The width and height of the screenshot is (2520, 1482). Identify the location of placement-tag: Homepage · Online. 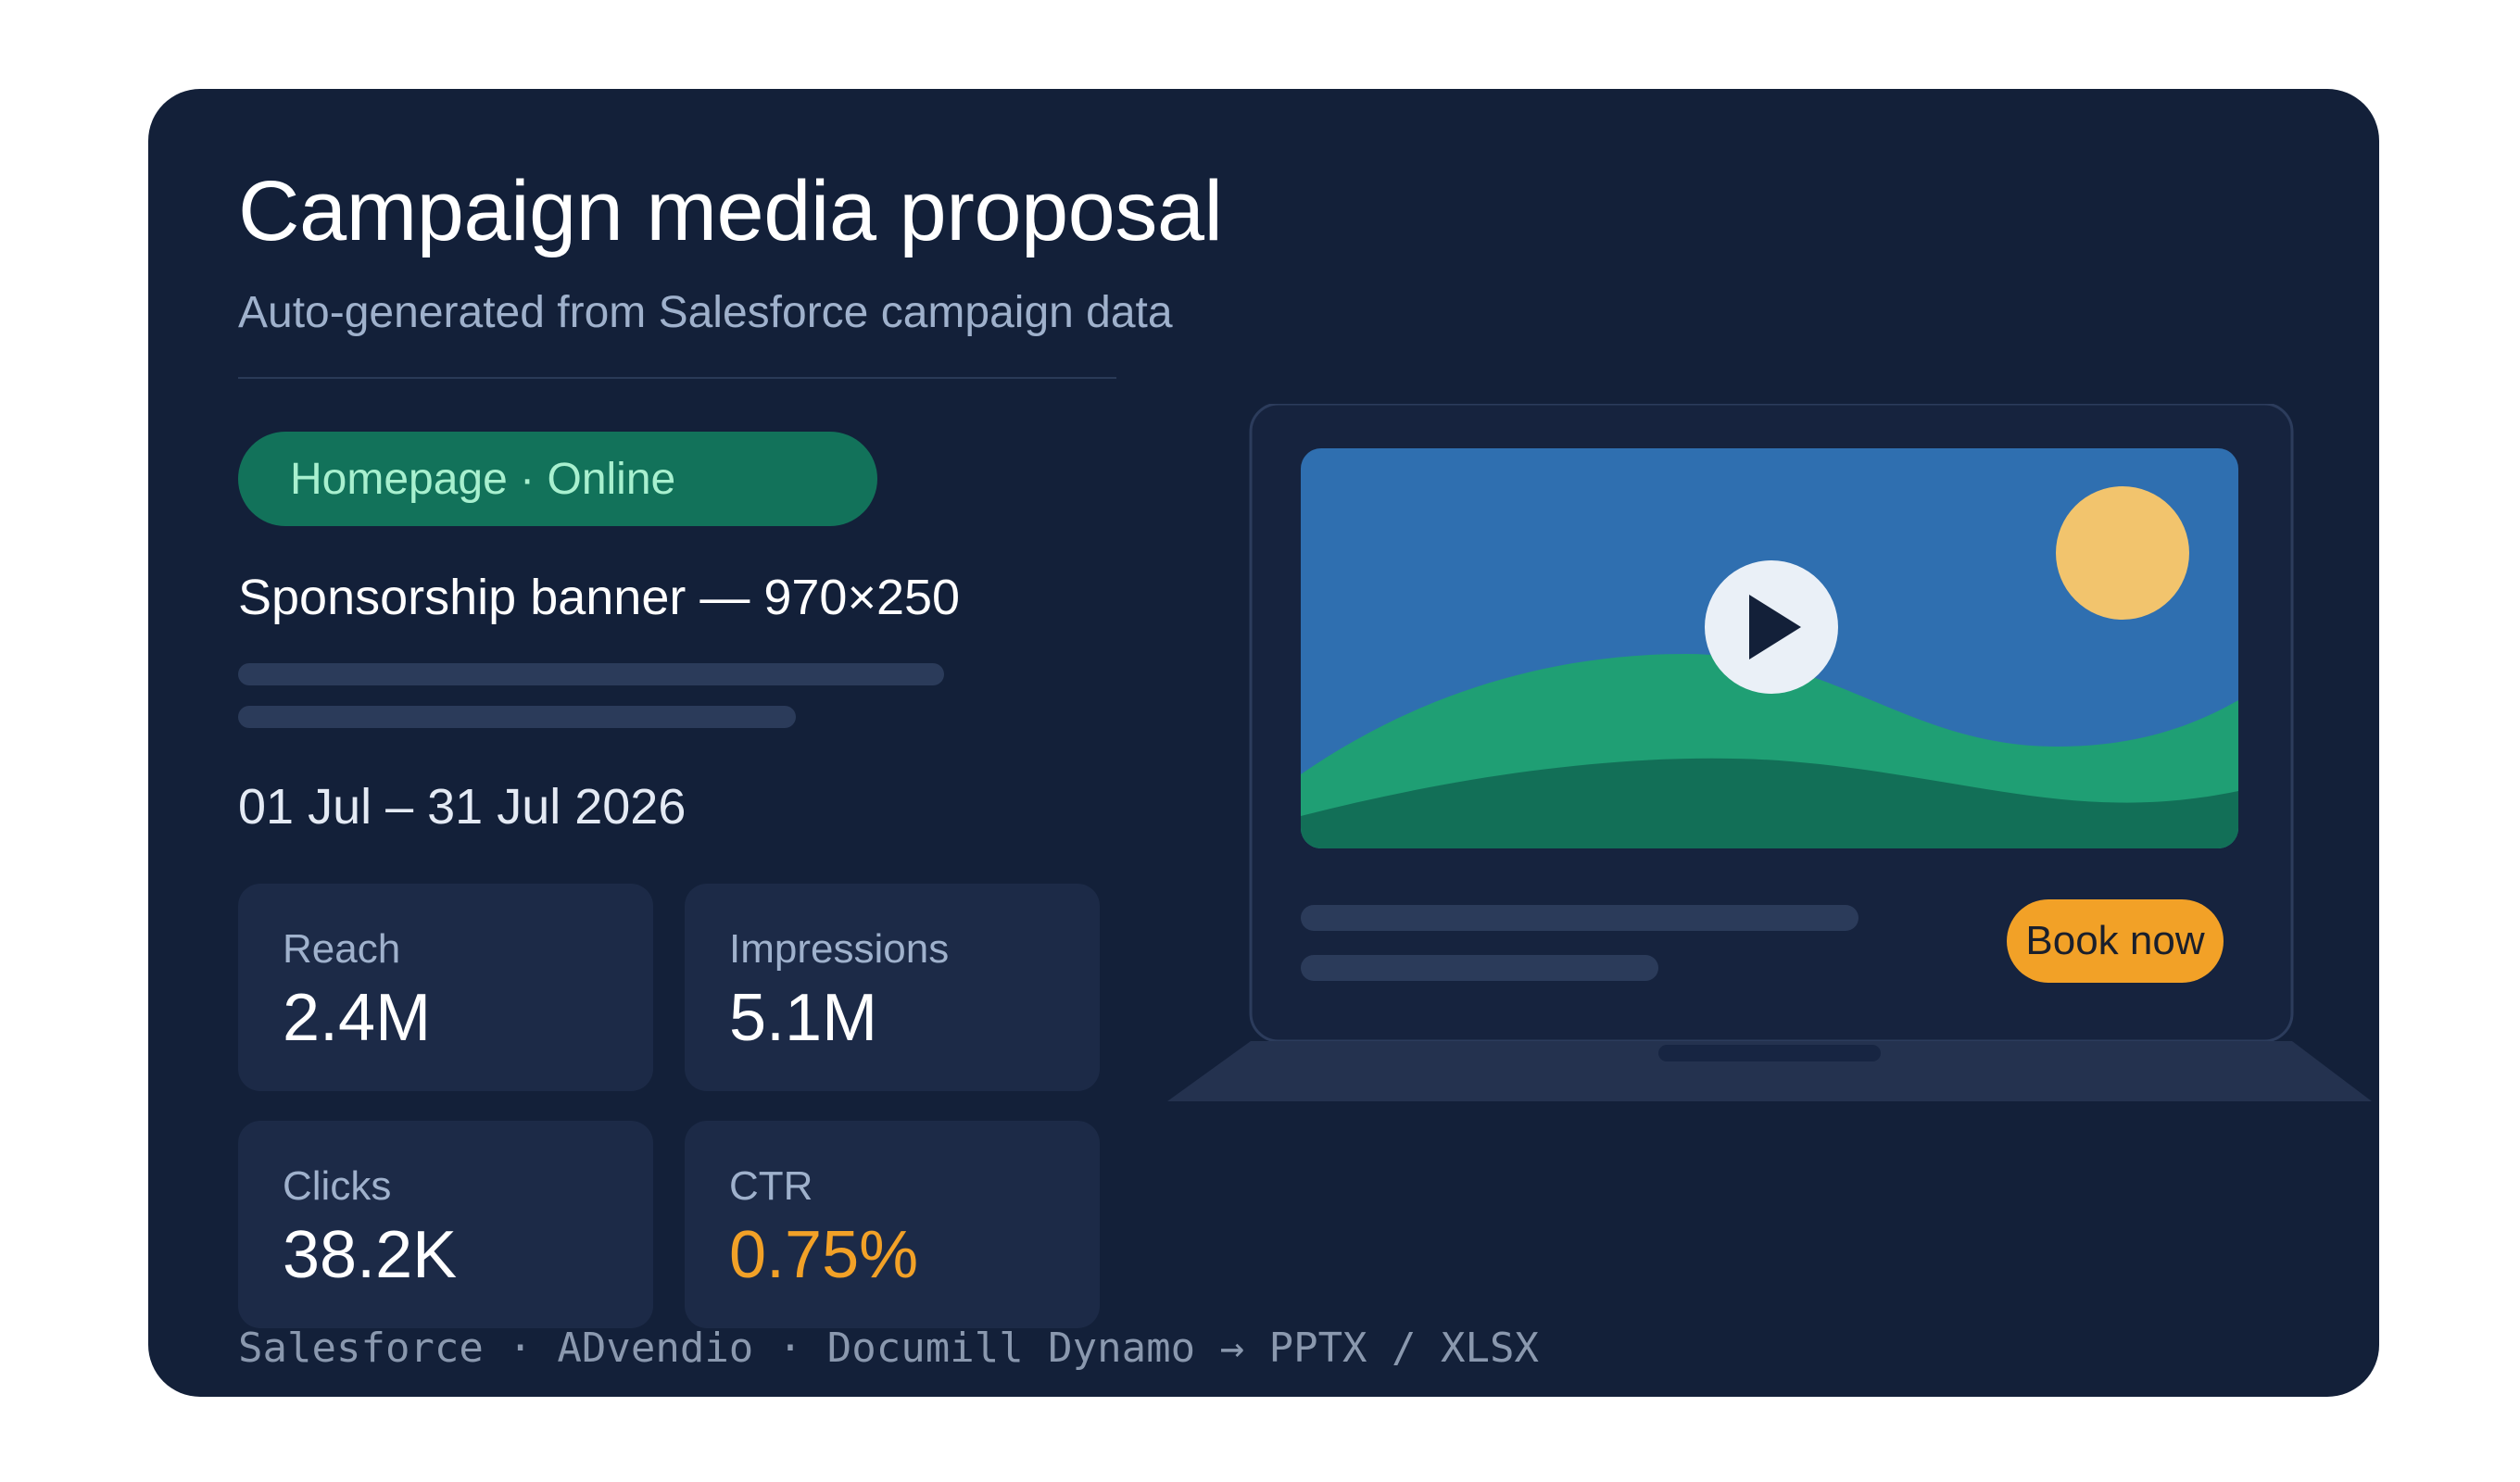
(557, 479).